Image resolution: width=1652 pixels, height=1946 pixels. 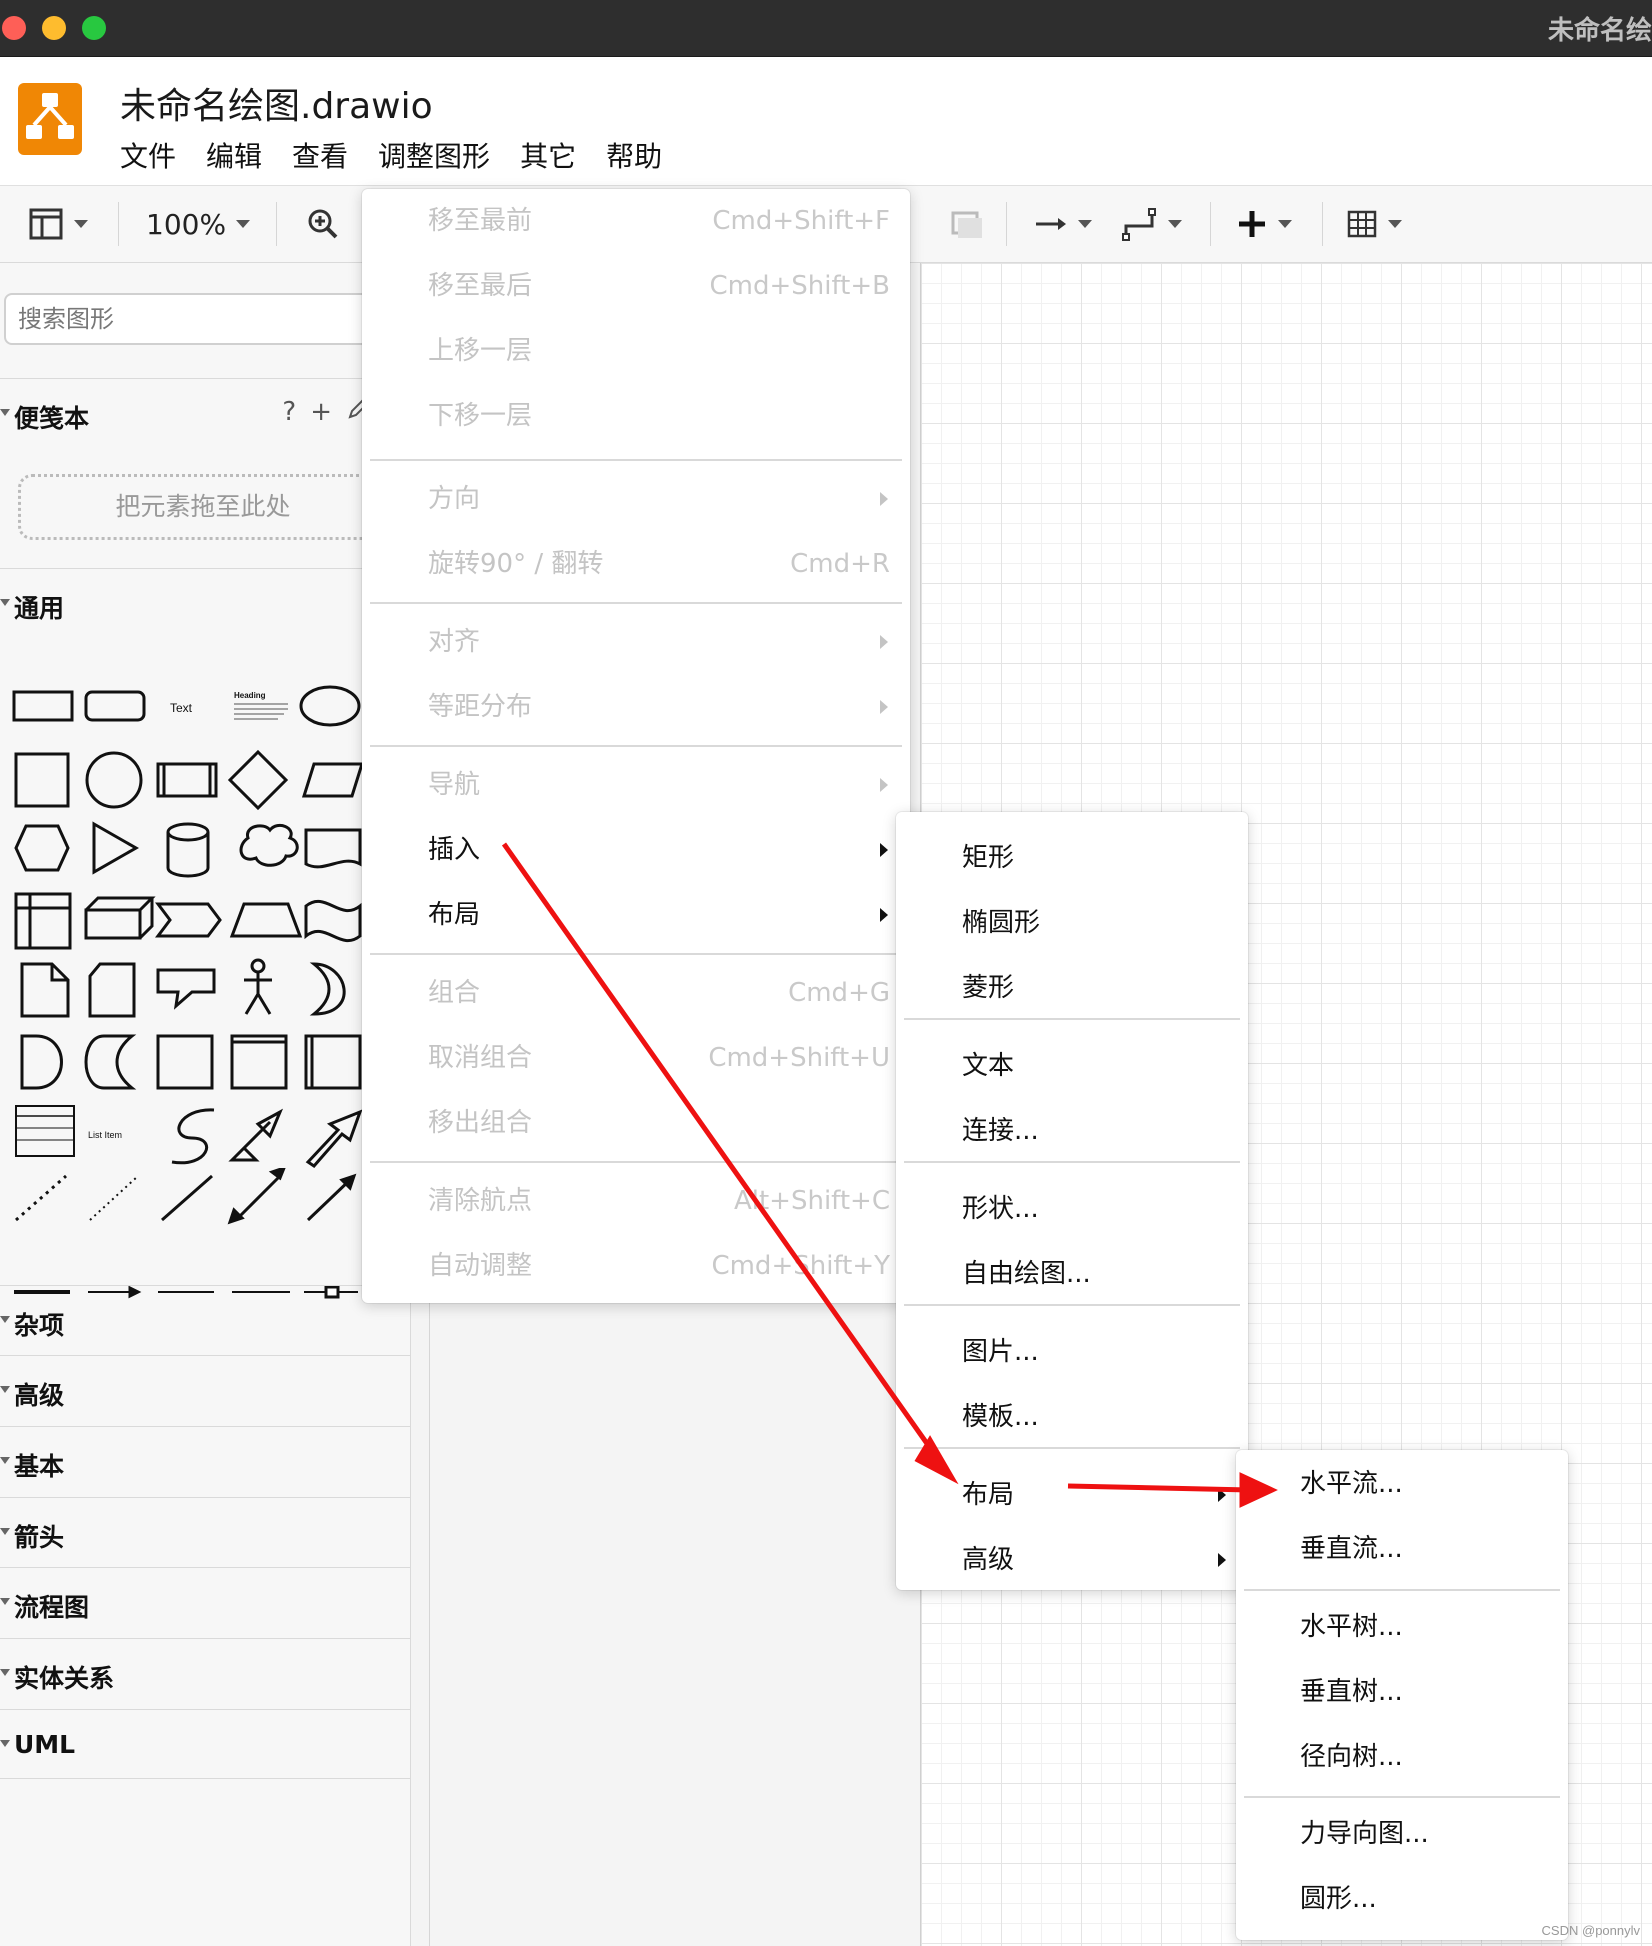 I want to click on annotation-arrow-layout-to-flow, so click(x=1159, y=1488).